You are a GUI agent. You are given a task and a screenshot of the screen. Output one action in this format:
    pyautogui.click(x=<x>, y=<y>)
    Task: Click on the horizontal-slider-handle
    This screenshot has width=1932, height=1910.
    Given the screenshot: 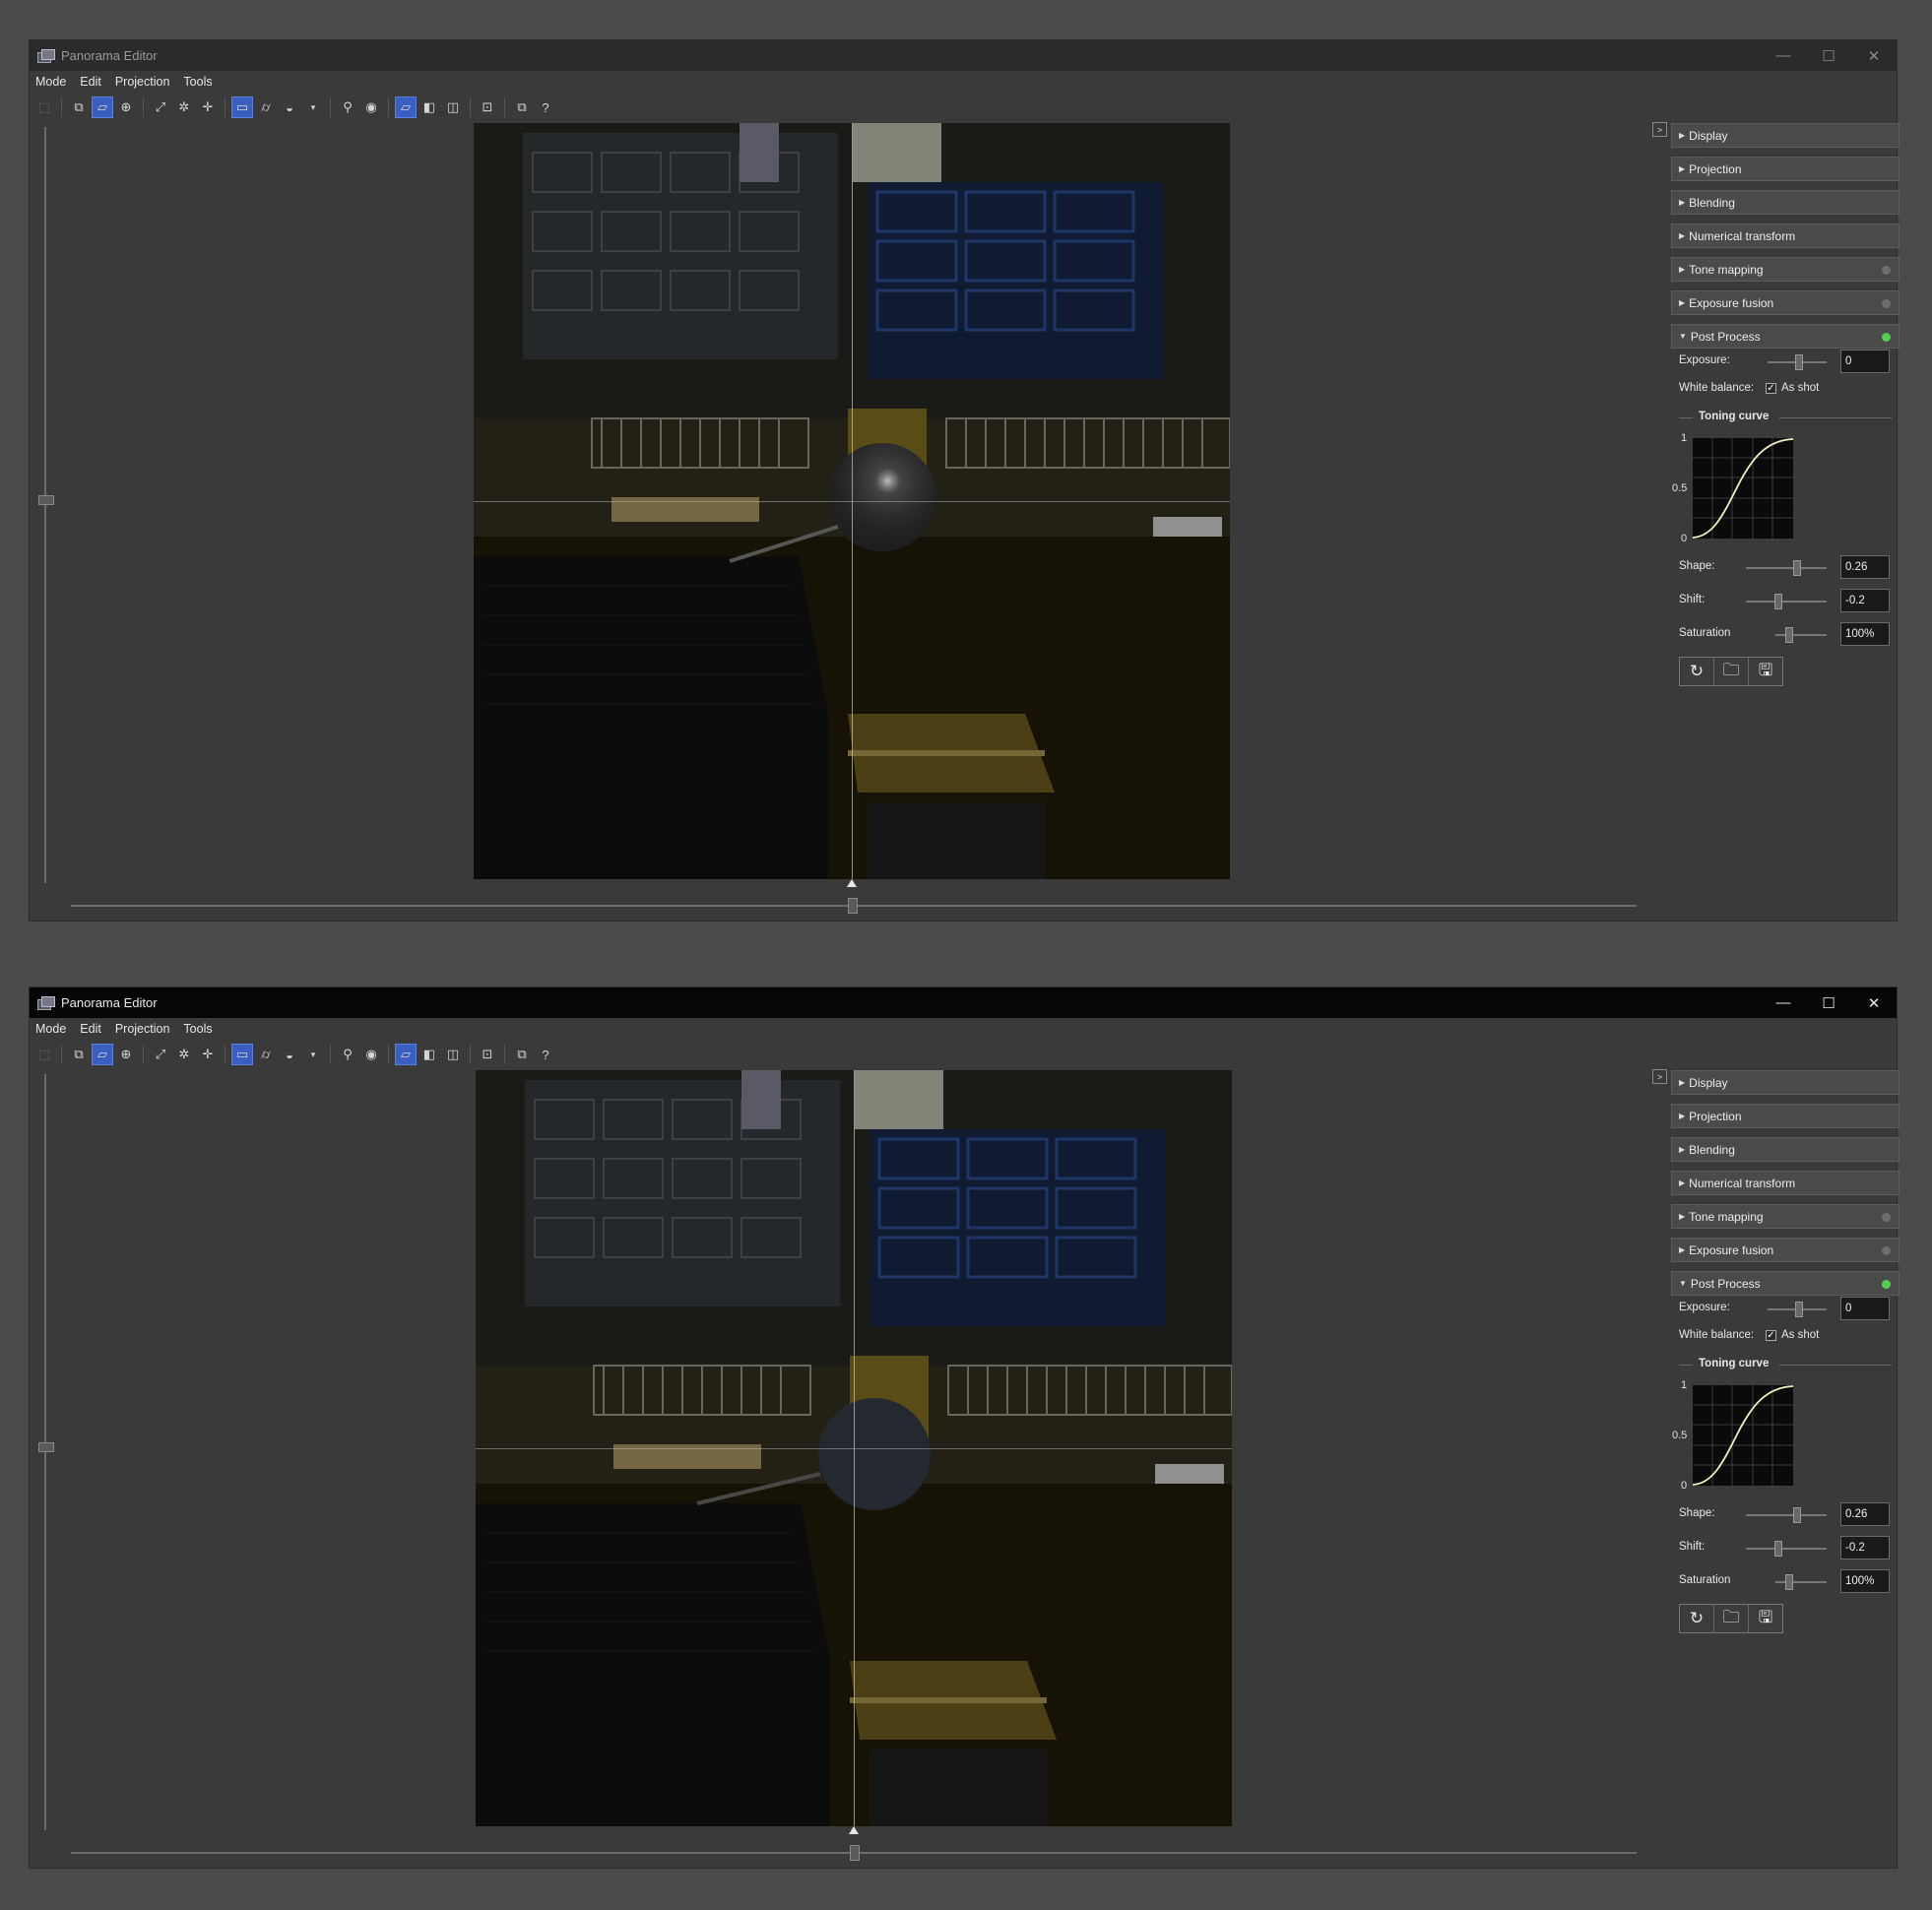 What is the action you would take?
    pyautogui.click(x=855, y=1853)
    